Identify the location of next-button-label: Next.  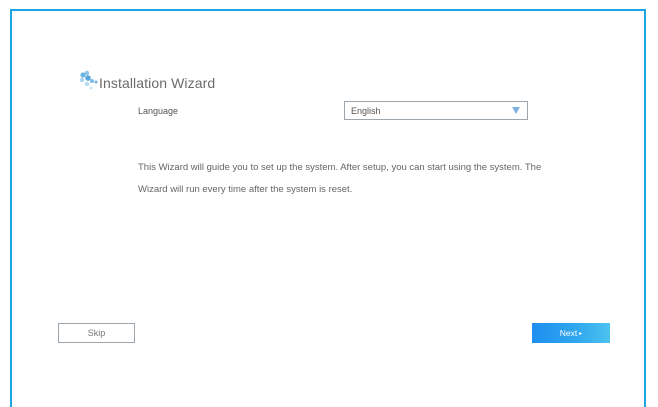
(568, 333).